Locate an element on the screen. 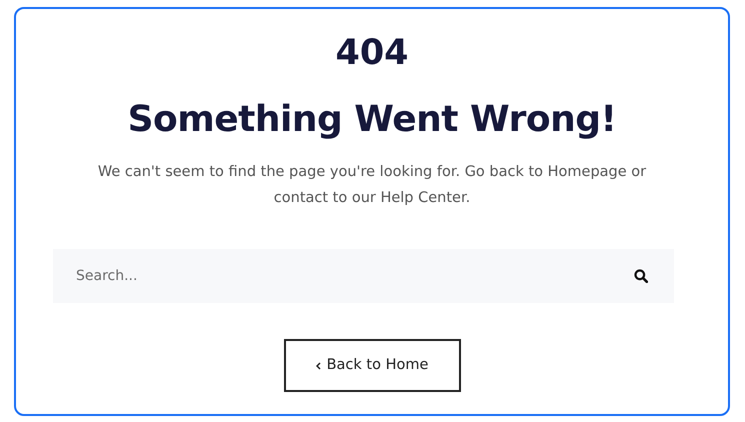  chevron-left-icon is located at coordinates (318, 366).